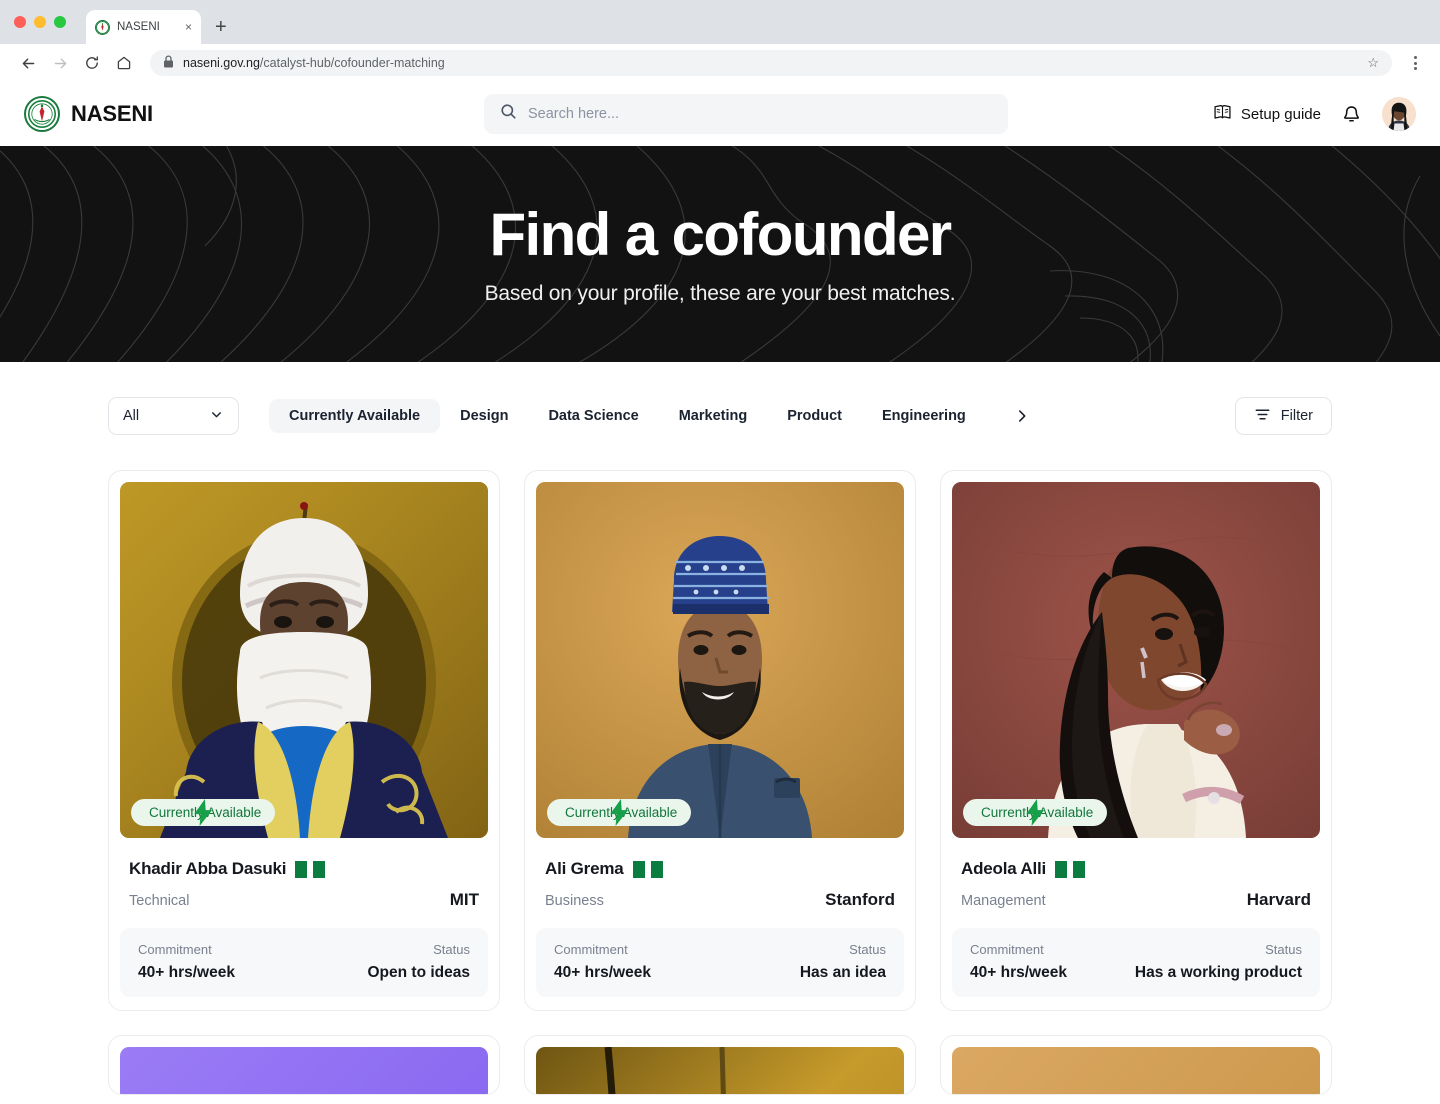  What do you see at coordinates (1373, 63) in the screenshot?
I see `bookmark-icon: ☆` at bounding box center [1373, 63].